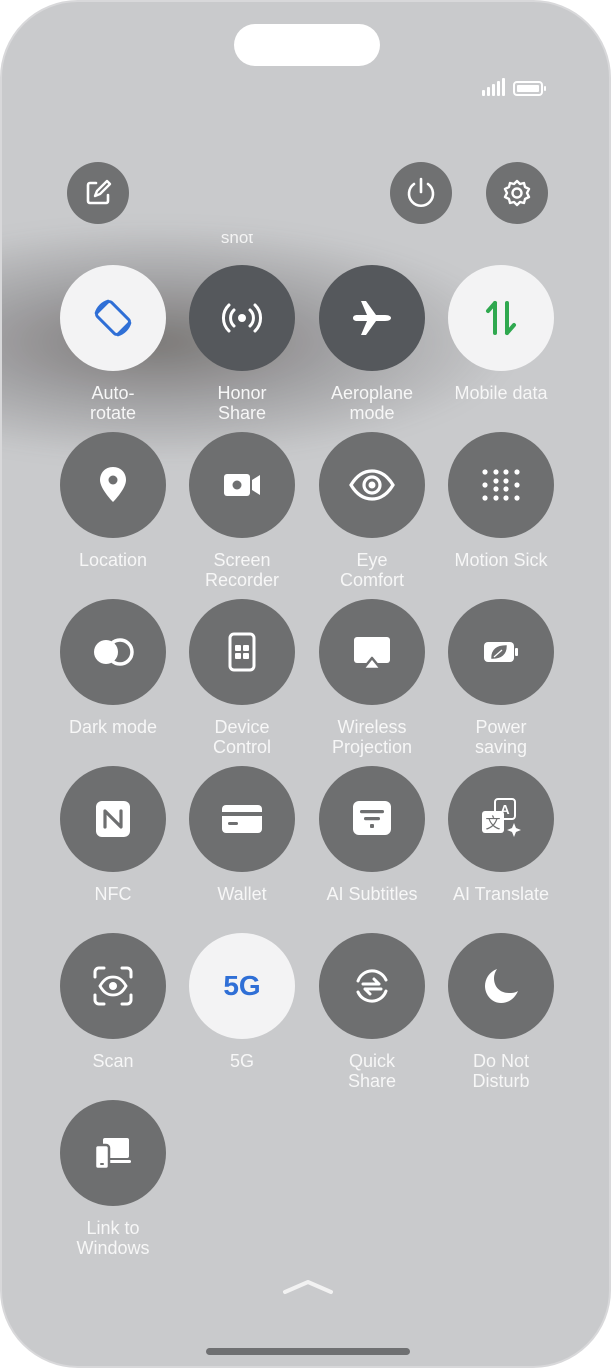 This screenshot has height=1368, width=611. I want to click on tile-label: Scan, so click(113, 1061).